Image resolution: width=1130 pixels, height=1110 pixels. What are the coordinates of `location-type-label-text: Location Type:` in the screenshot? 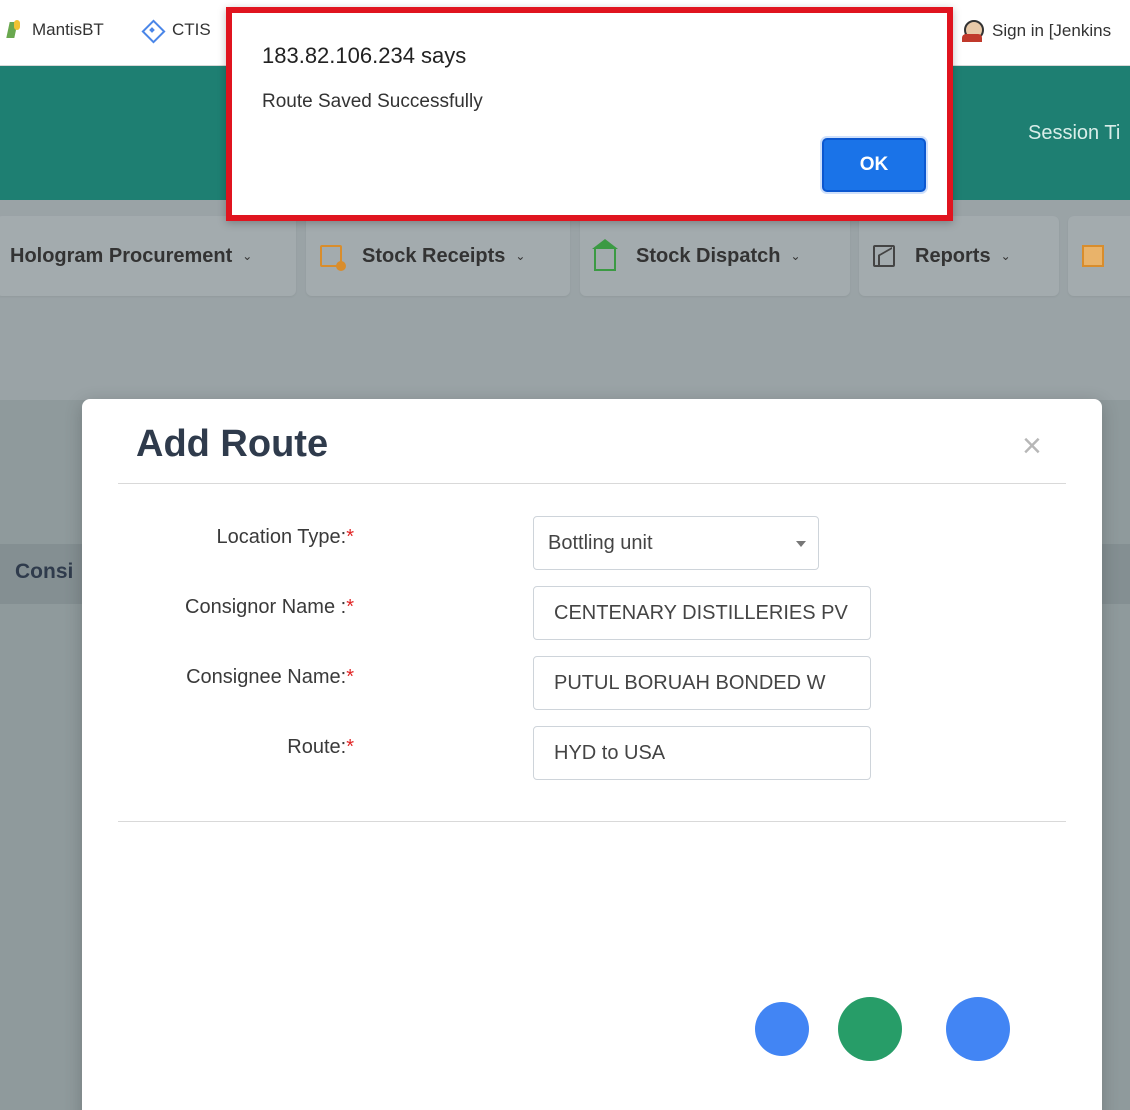 It's located at (281, 537).